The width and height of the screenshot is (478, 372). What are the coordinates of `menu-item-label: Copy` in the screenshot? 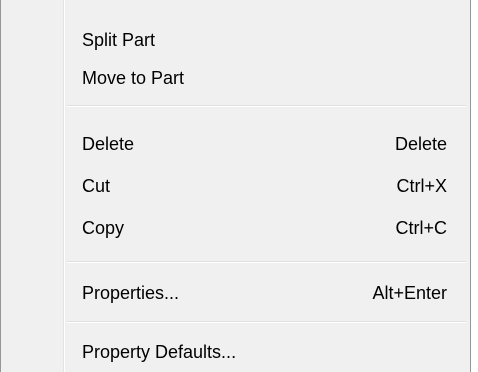 It's located at (103, 228).